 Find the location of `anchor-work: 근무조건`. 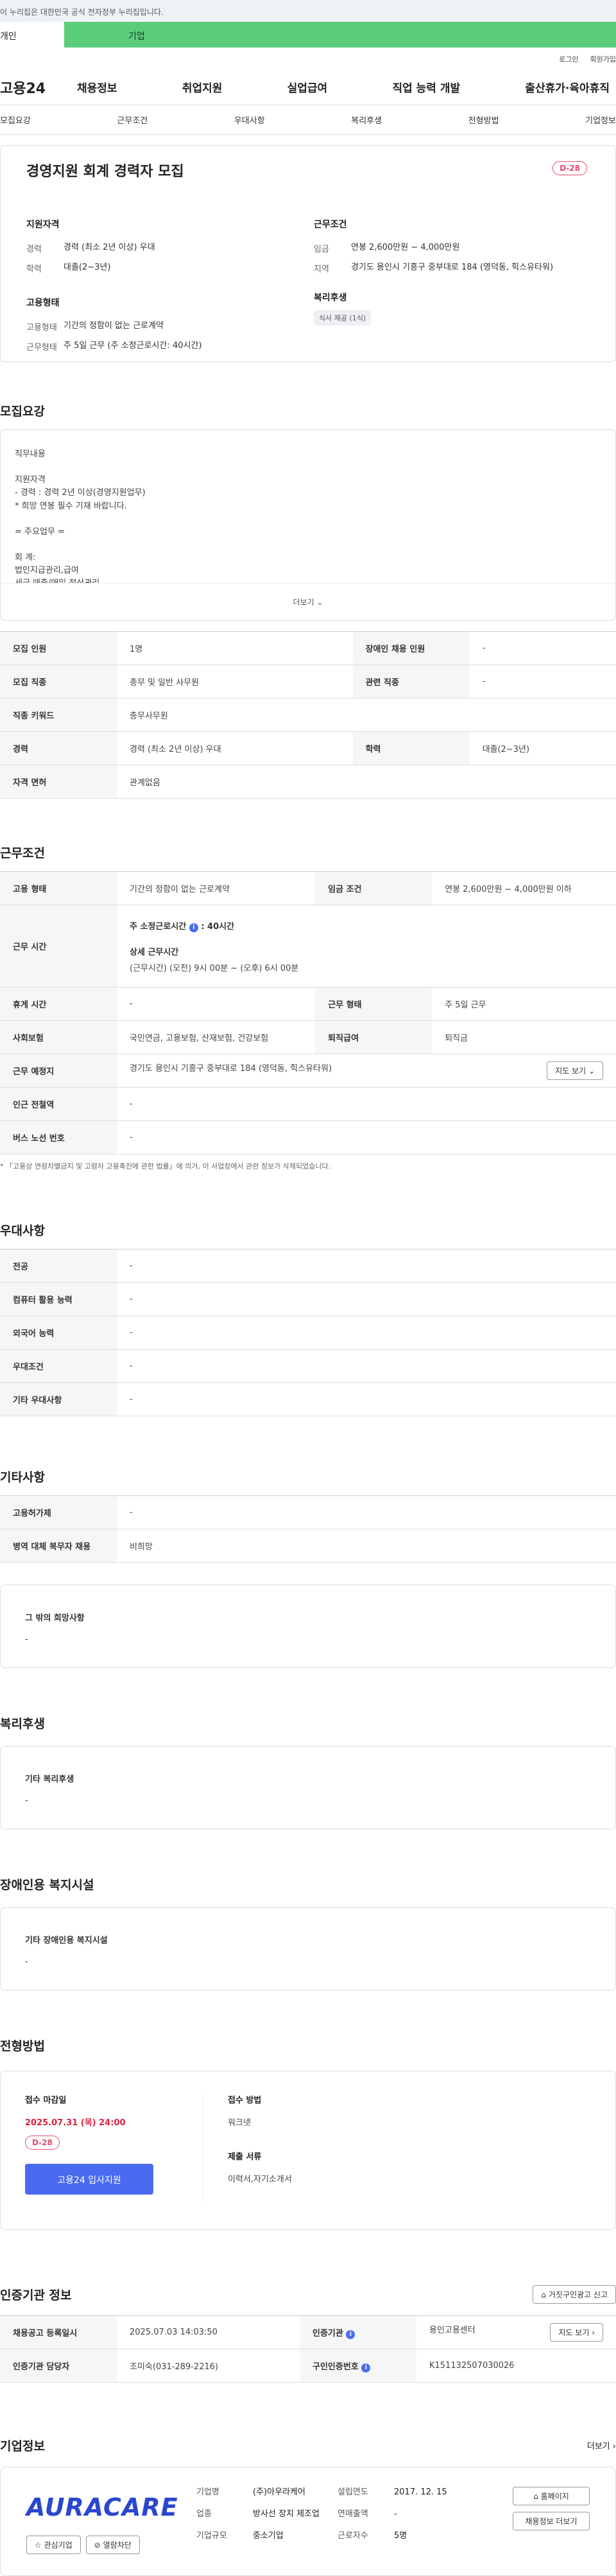

anchor-work: 근무조건 is located at coordinates (133, 120).